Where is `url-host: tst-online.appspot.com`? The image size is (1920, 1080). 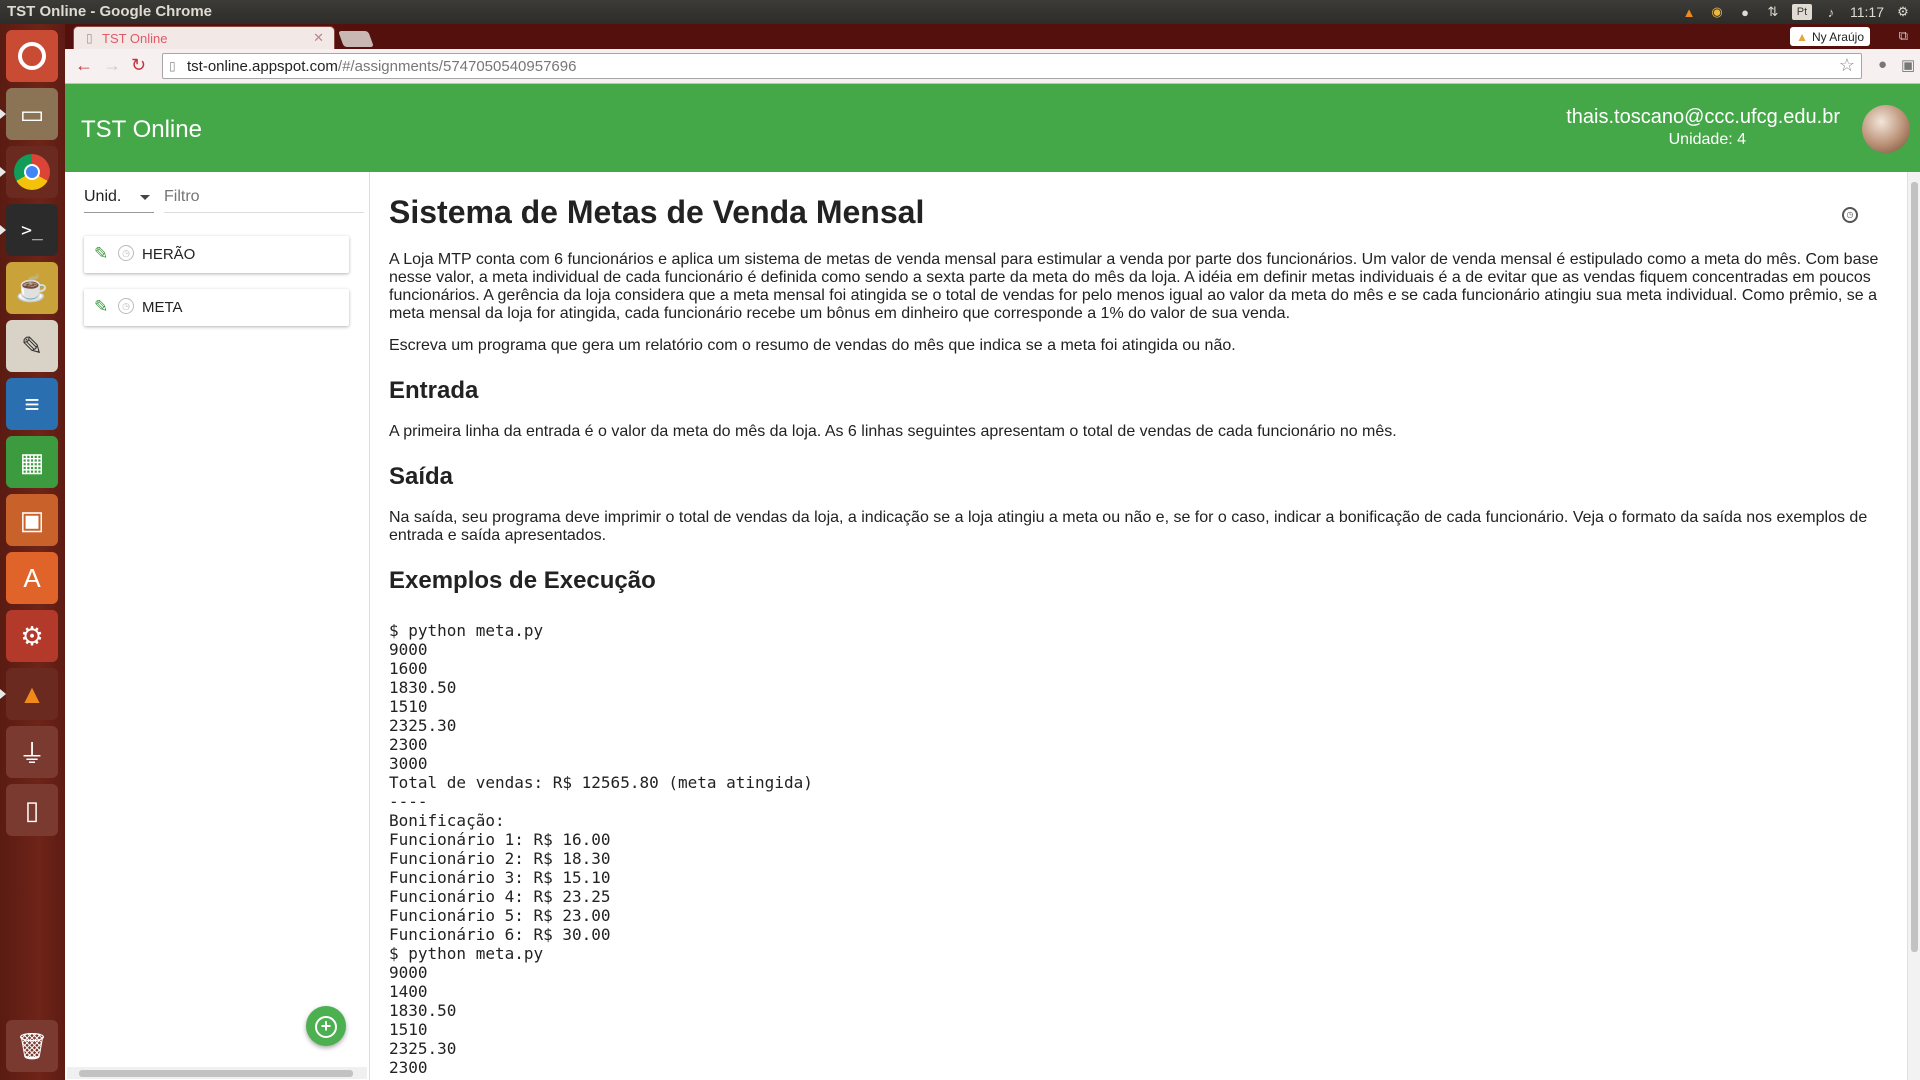
url-host: tst-online.appspot.com is located at coordinates (262, 66).